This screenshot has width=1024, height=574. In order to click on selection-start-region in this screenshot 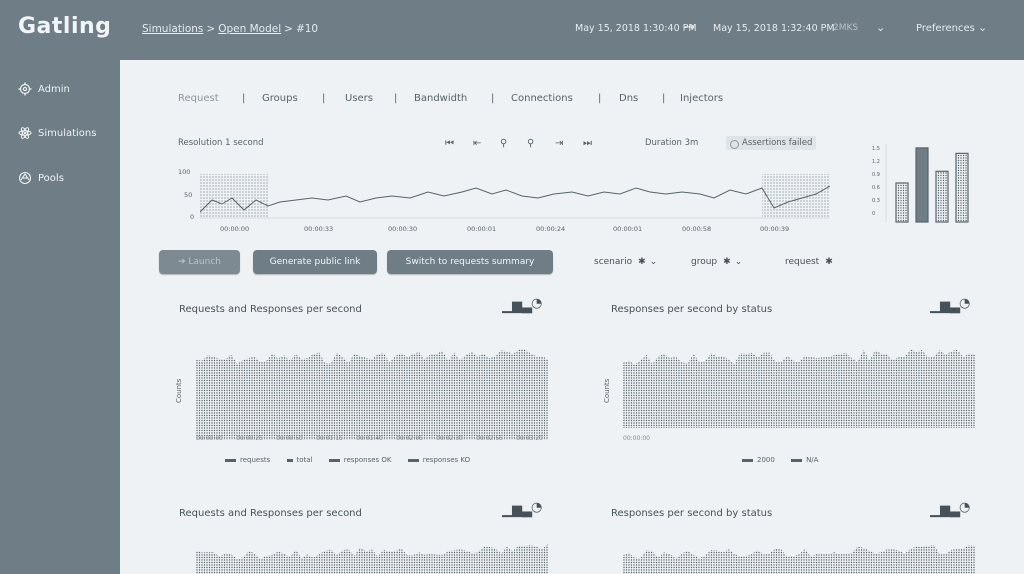, I will do `click(234, 196)`.